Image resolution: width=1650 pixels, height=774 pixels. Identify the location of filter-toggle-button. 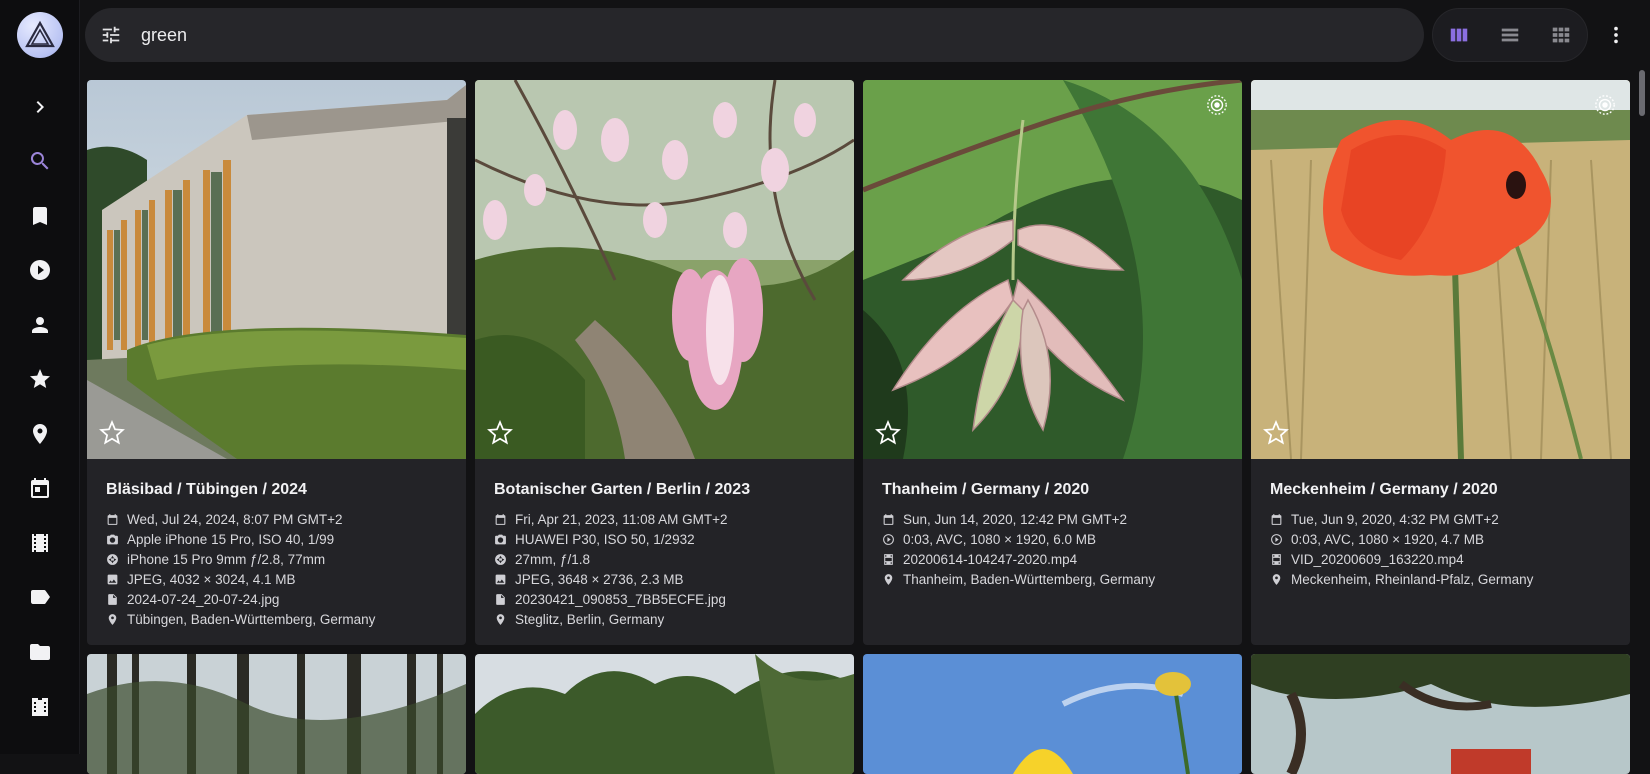
(111, 35).